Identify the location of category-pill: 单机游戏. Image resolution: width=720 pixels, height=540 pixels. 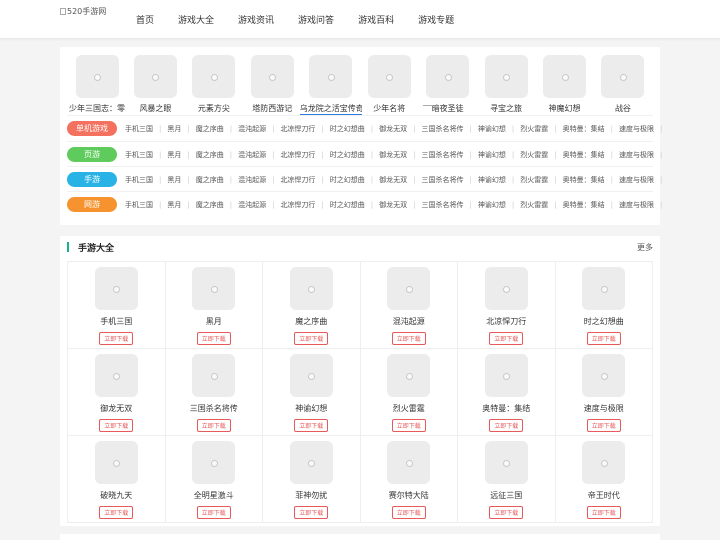
(92, 128).